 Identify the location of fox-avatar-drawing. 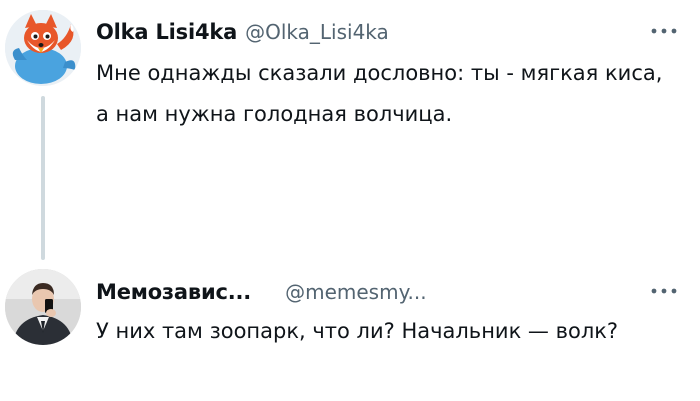
(43, 48).